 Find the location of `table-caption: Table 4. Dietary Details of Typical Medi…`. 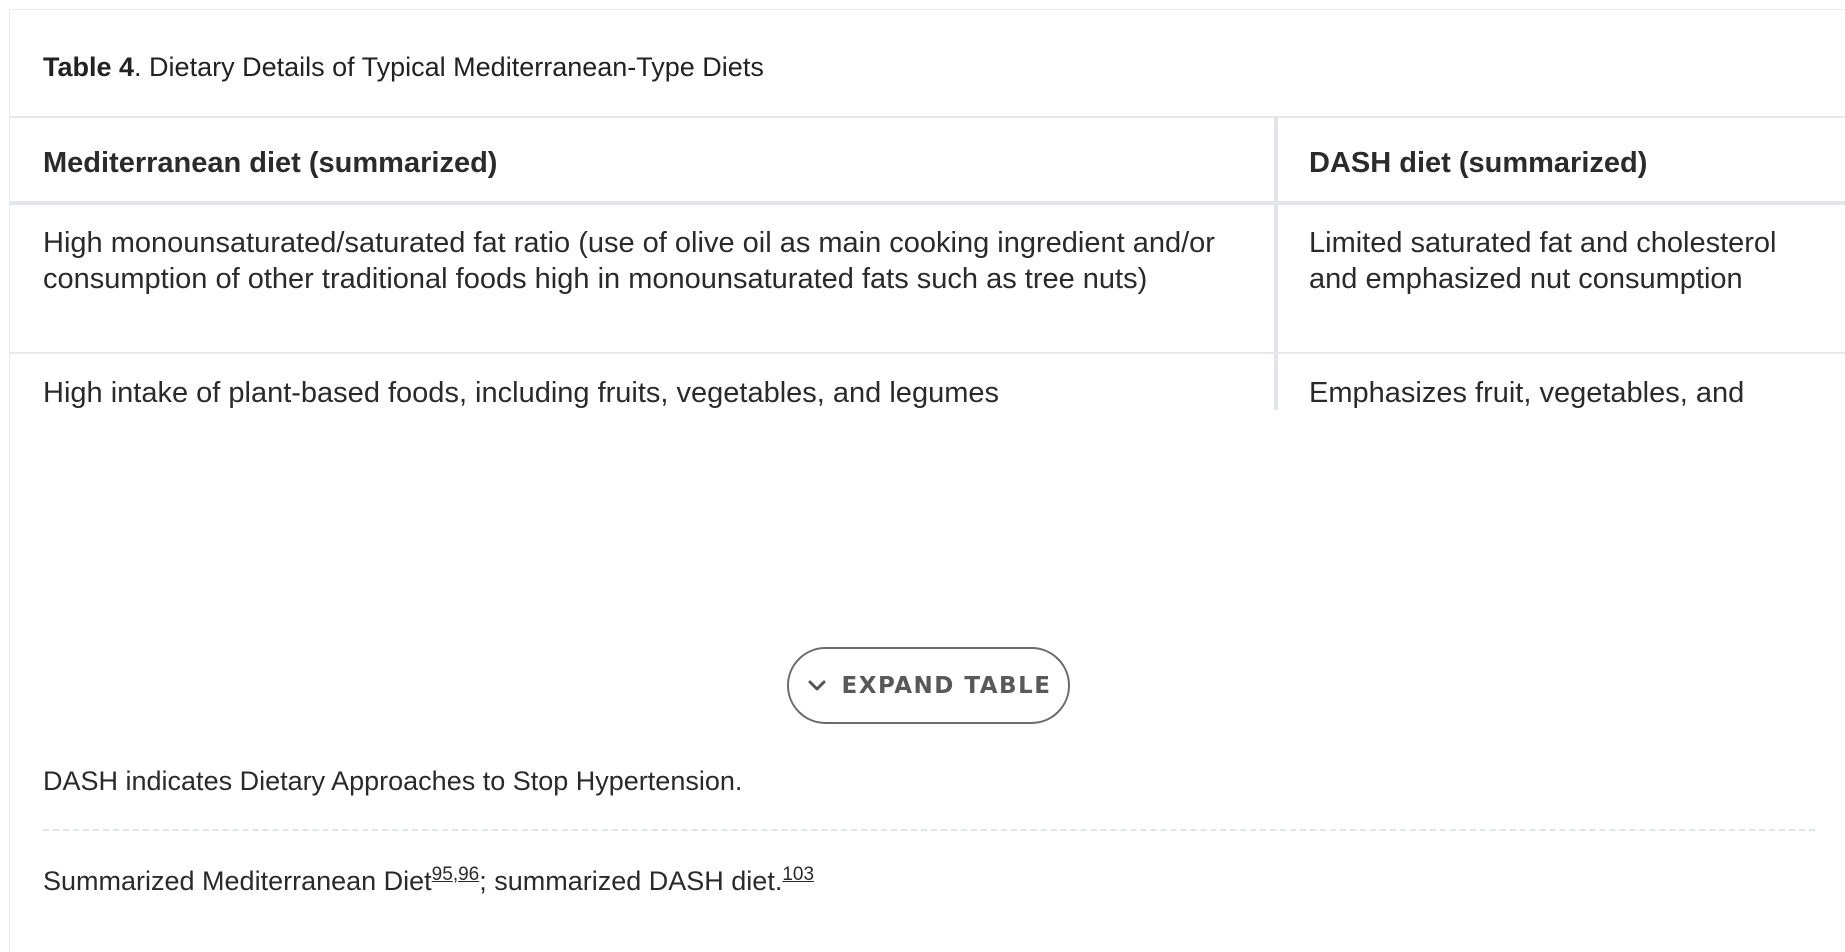

table-caption: Table 4. Dietary Details of Typical Medi… is located at coordinates (403, 67).